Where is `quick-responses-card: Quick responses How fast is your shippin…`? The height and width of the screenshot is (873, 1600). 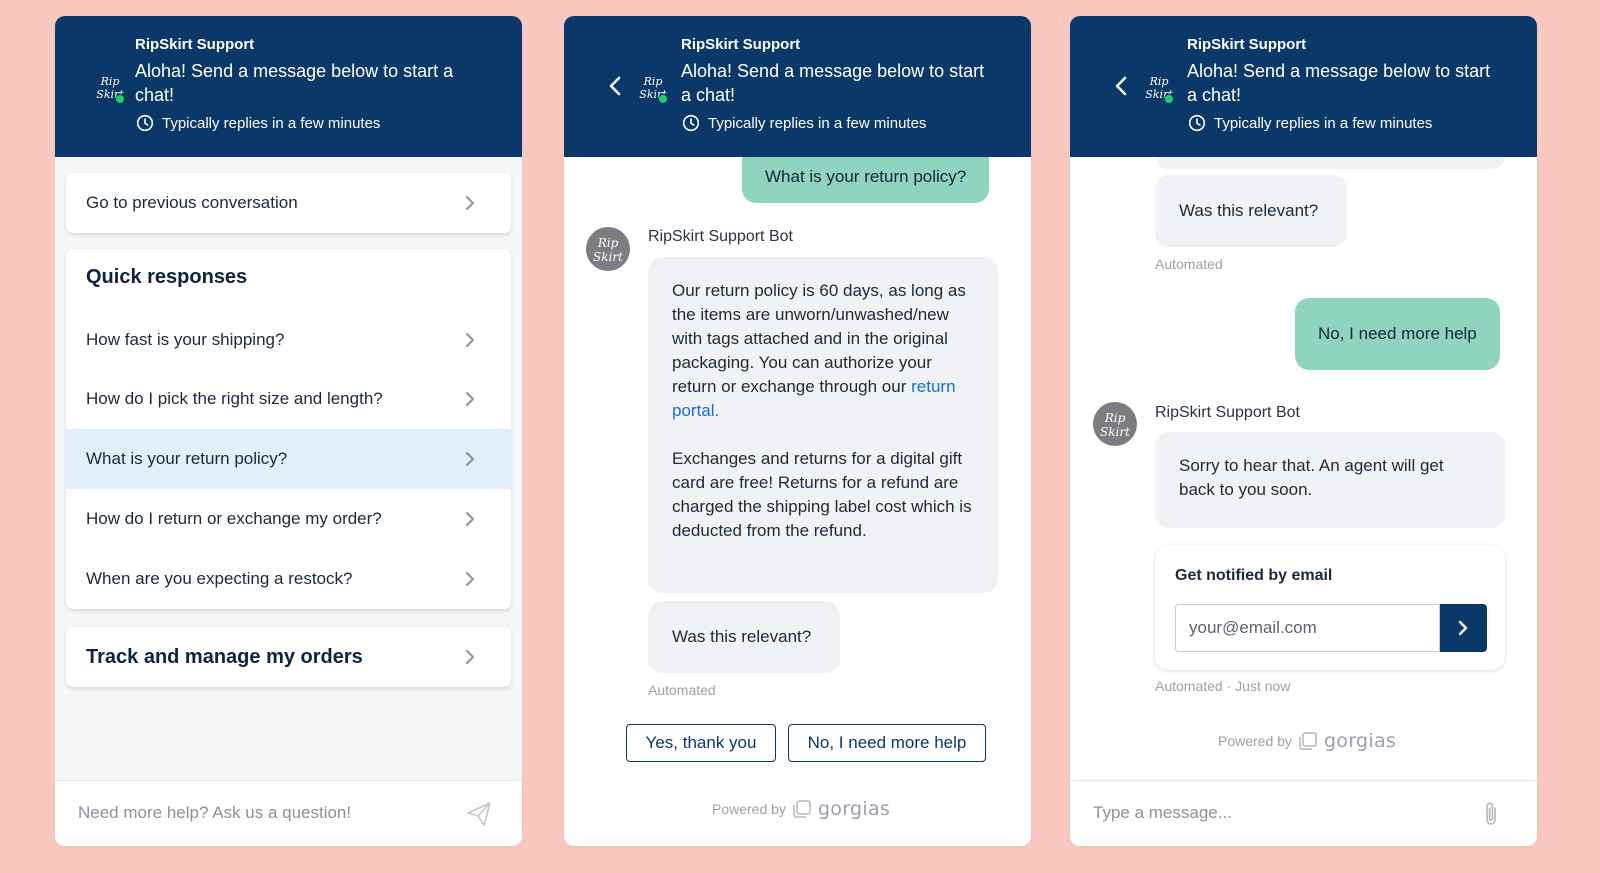 quick-responses-card: Quick responses How fast is your shippin… is located at coordinates (288, 429).